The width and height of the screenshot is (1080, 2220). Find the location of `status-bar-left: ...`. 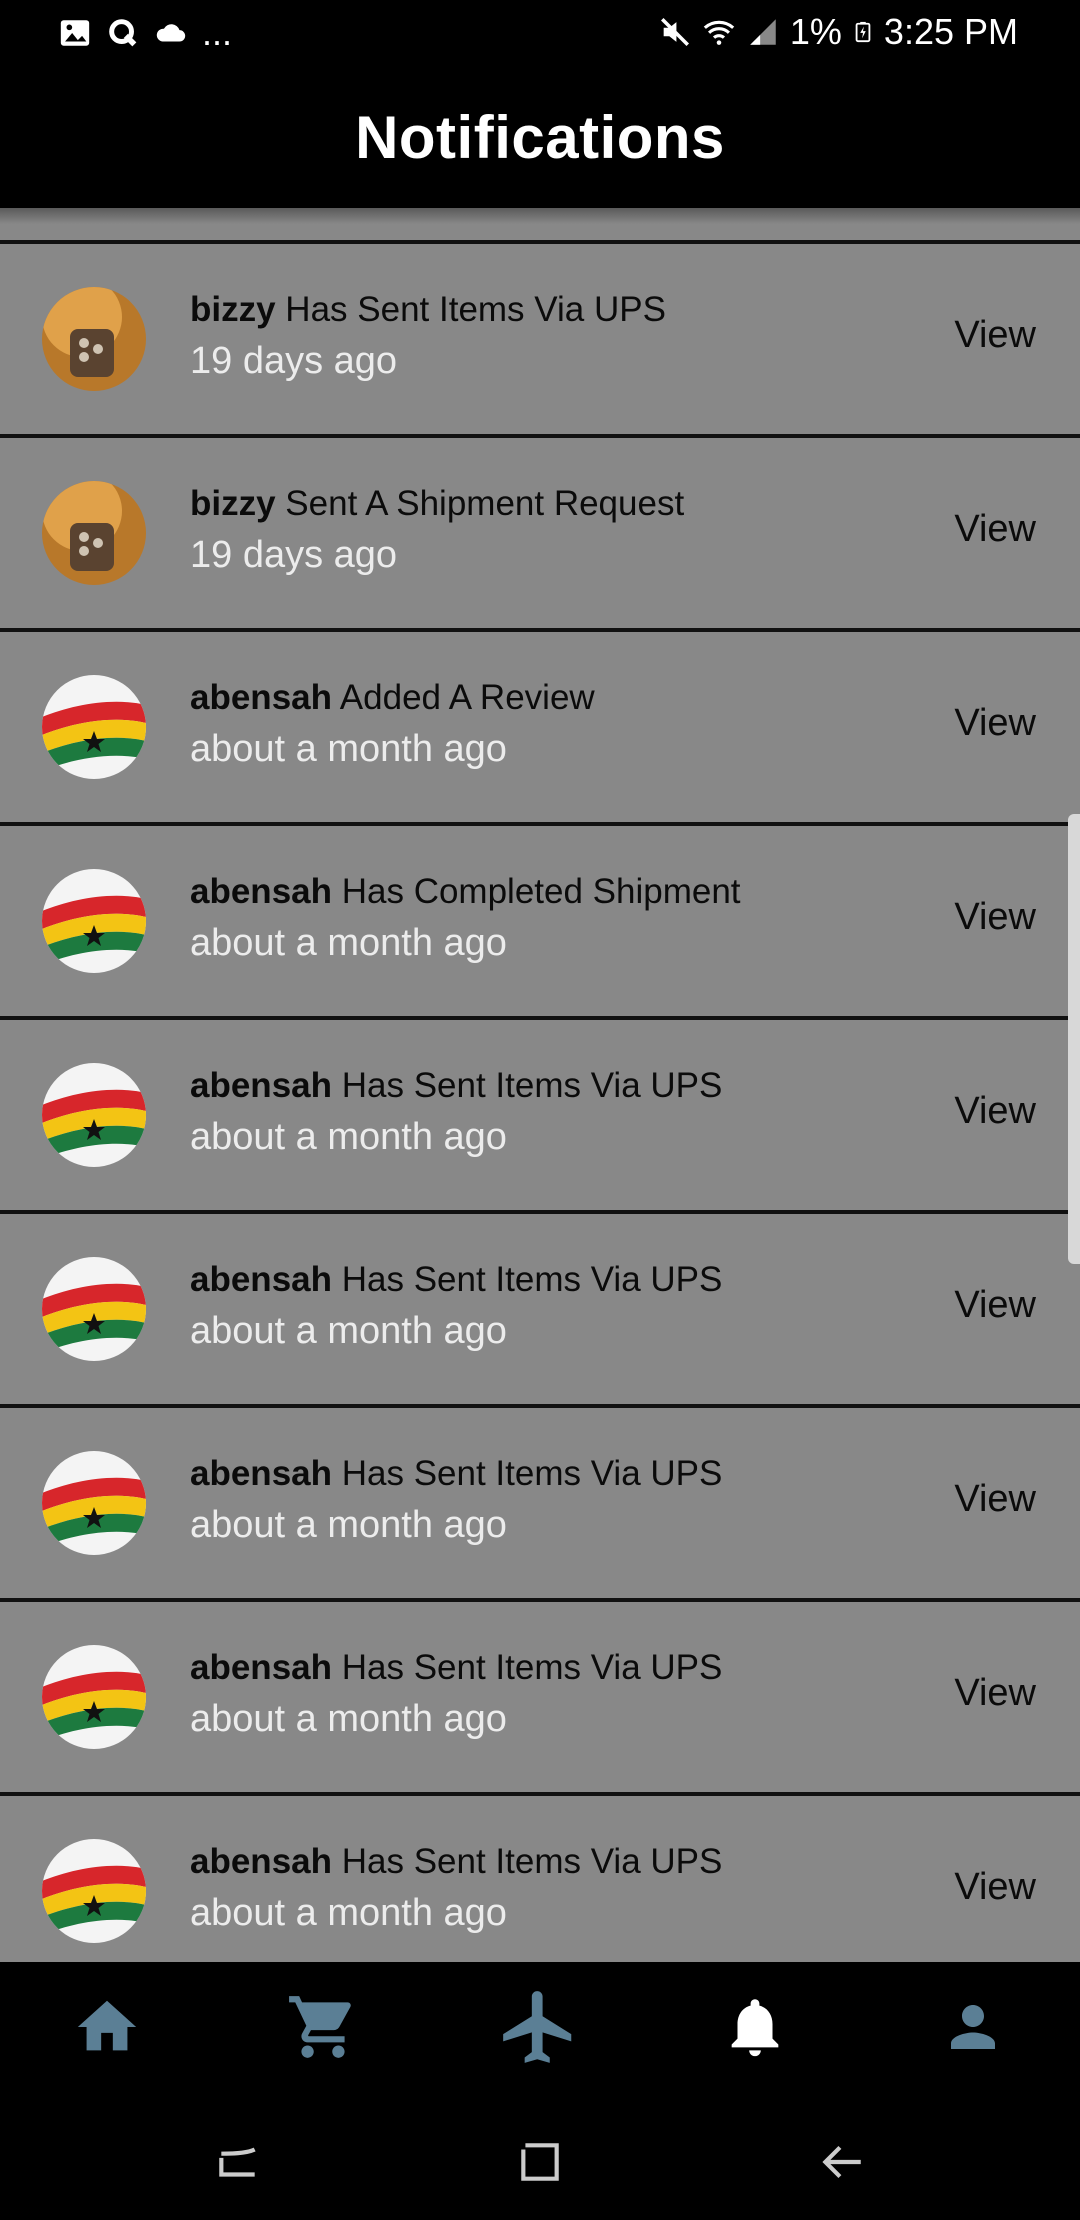

status-bar-left: ... is located at coordinates (145, 33).